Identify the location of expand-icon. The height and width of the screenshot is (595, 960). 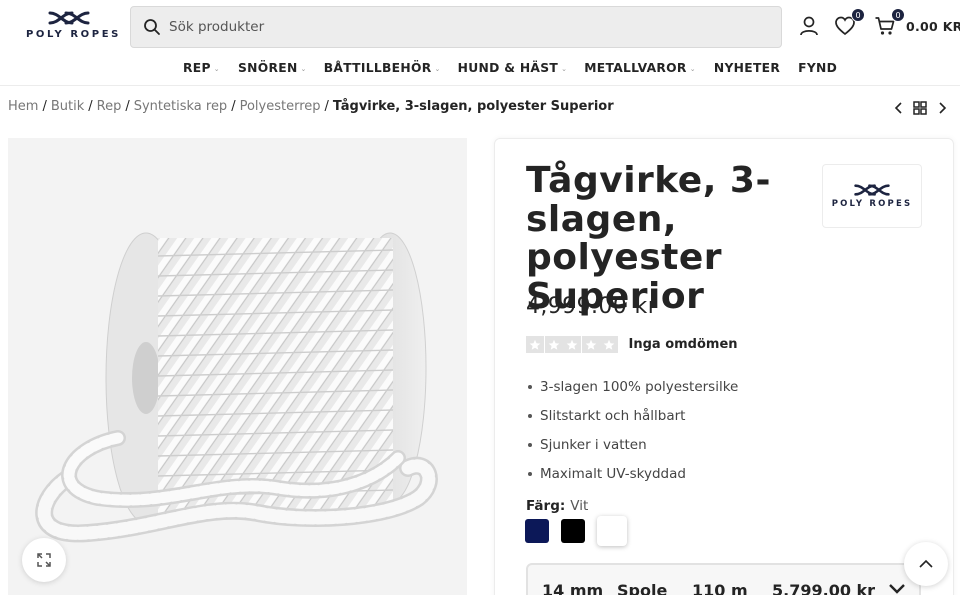
(44, 560).